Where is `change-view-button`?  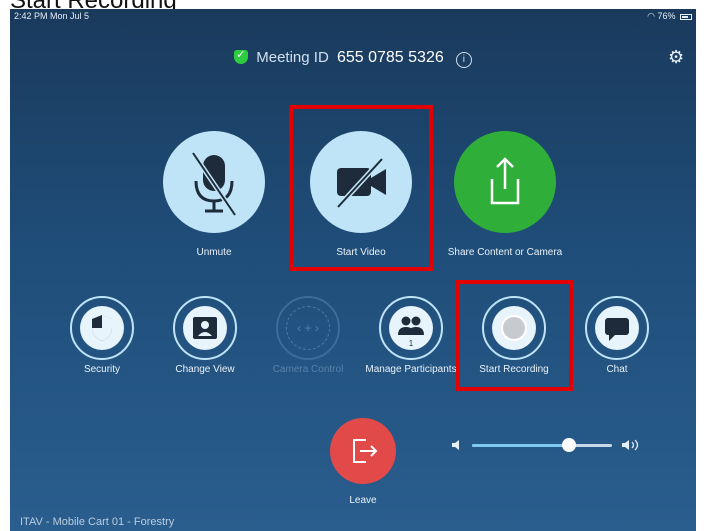 change-view-button is located at coordinates (205, 328).